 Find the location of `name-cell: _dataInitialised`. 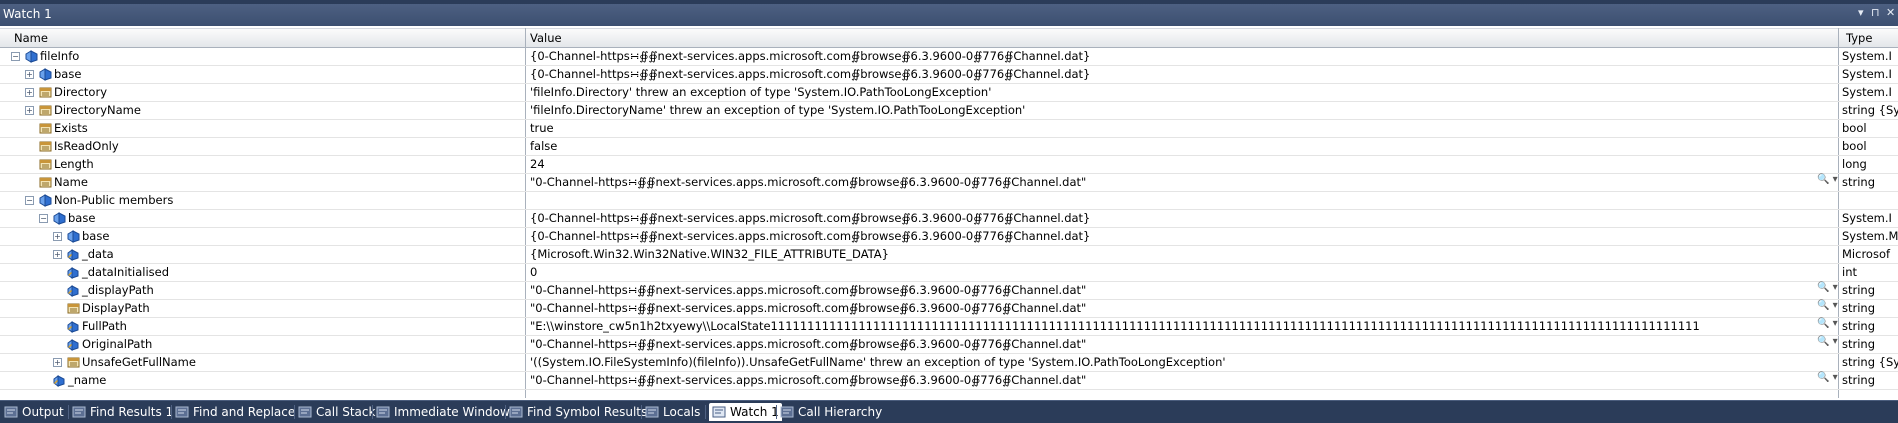

name-cell: _dataInitialised is located at coordinates (262, 272).